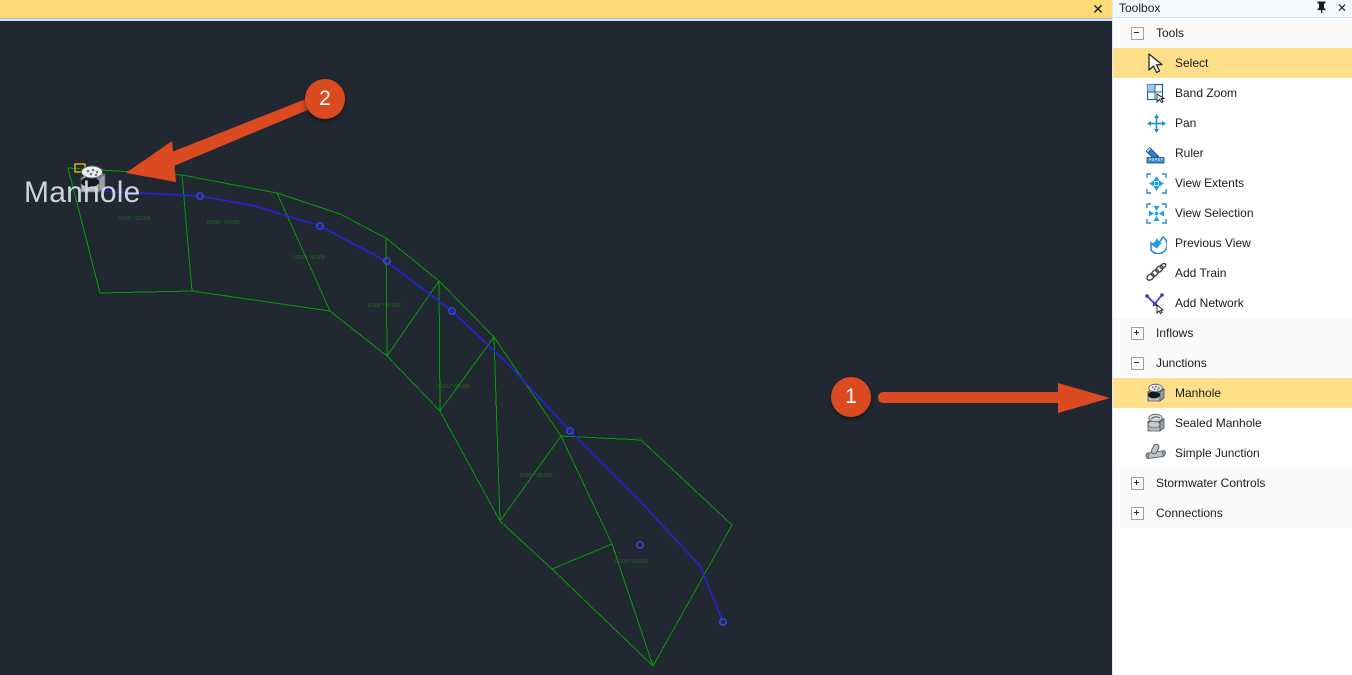 This screenshot has height=675, width=1352. Describe the element at coordinates (1232, 363) in the screenshot. I see `toolbox-group-junctions: Junctions` at that location.